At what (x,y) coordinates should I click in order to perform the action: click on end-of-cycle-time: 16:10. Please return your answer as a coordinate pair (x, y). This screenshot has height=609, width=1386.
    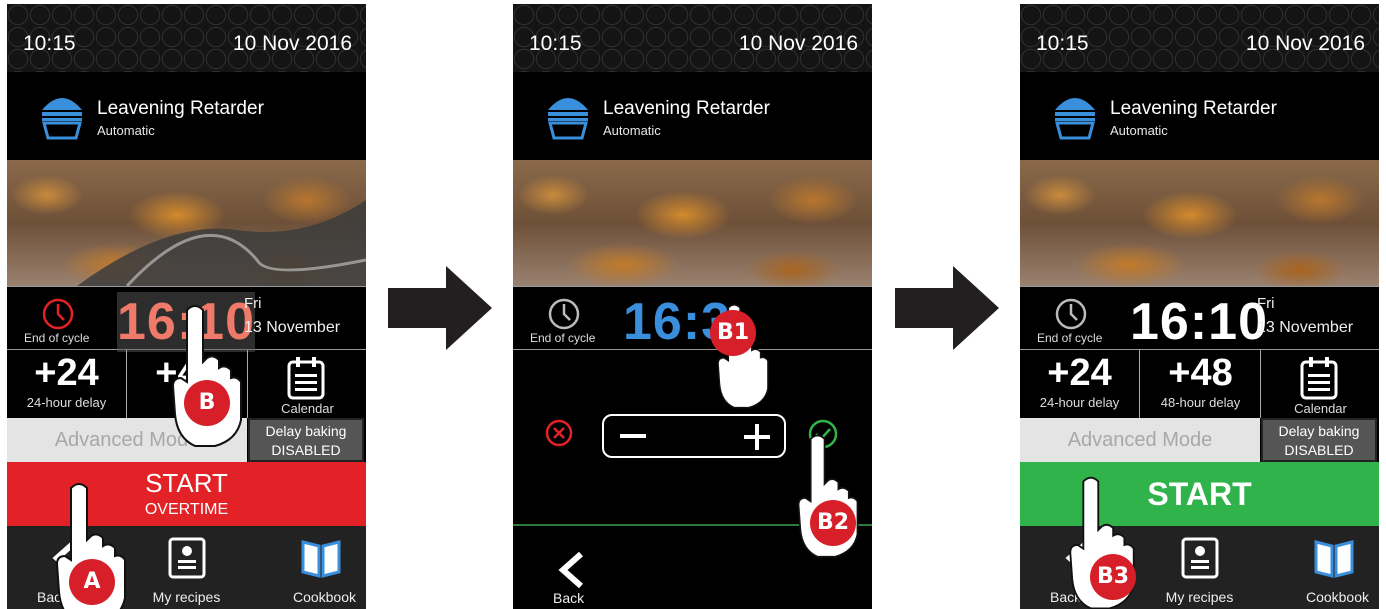
    Looking at the image, I should click on (1199, 322).